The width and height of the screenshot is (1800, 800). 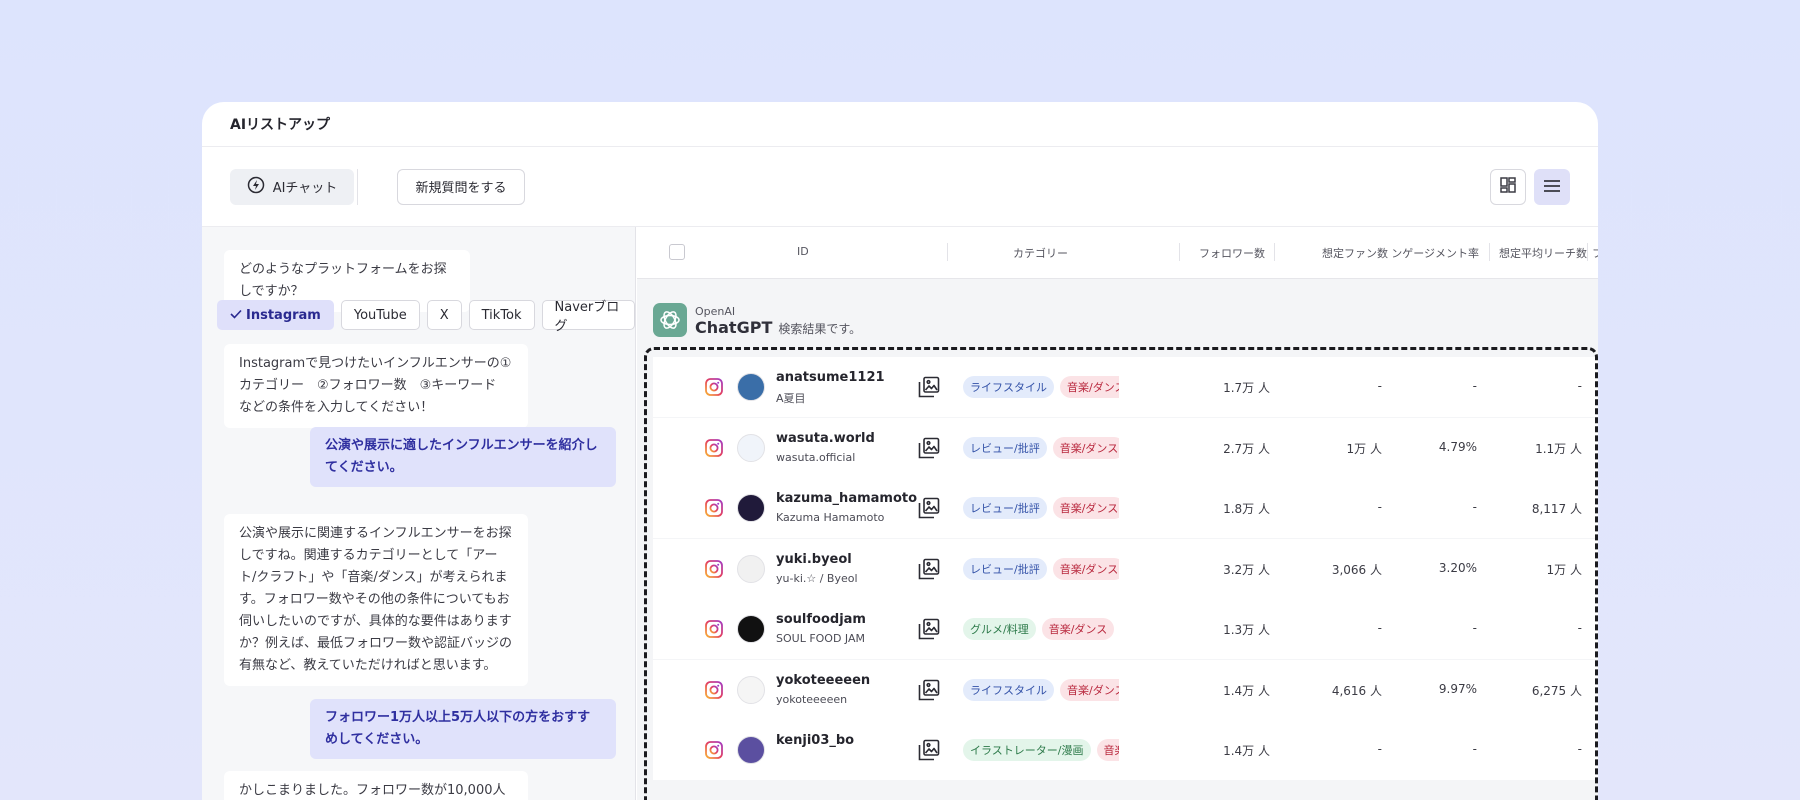 I want to click on reach-value: 1.1万 人, so click(x=1558, y=448).